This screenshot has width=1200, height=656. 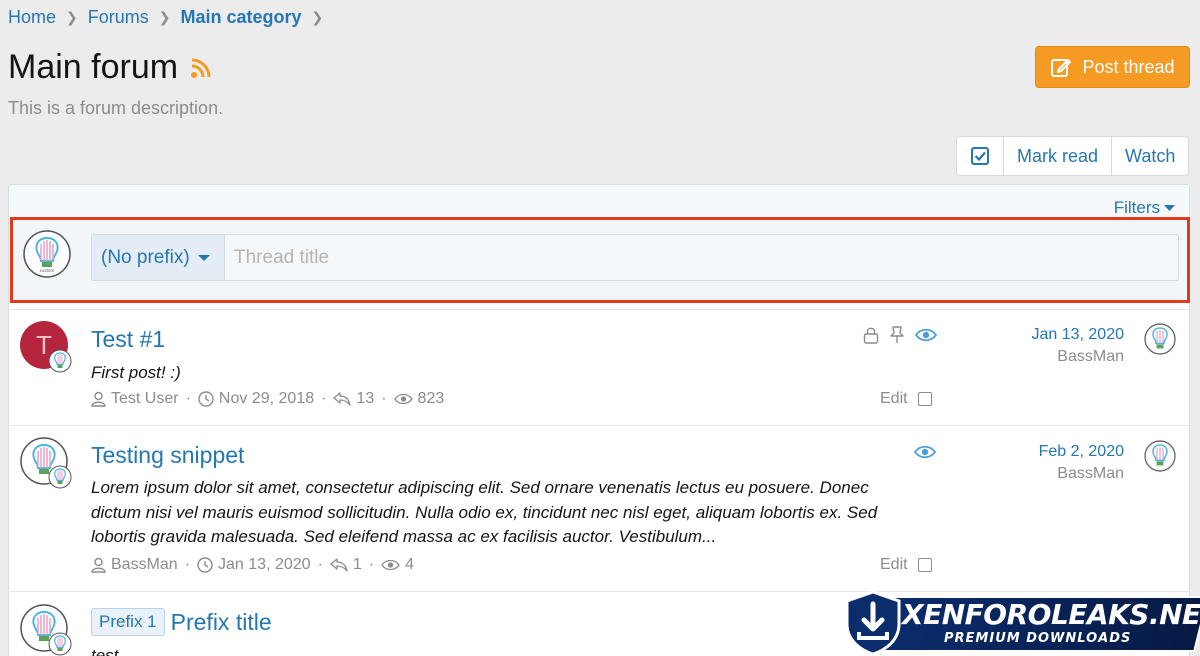 I want to click on thread-date: Nov 29, 2018, so click(x=266, y=399).